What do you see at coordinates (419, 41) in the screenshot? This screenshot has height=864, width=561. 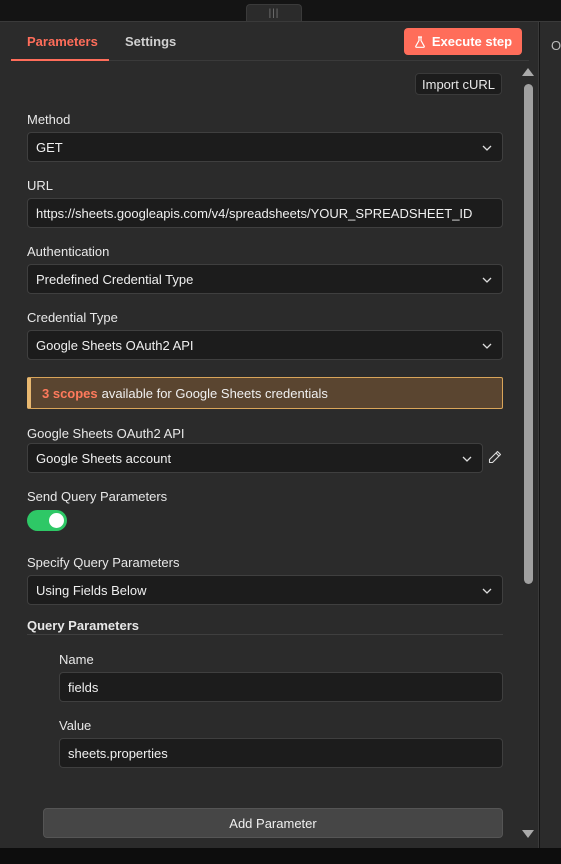 I see `flask-icon` at bounding box center [419, 41].